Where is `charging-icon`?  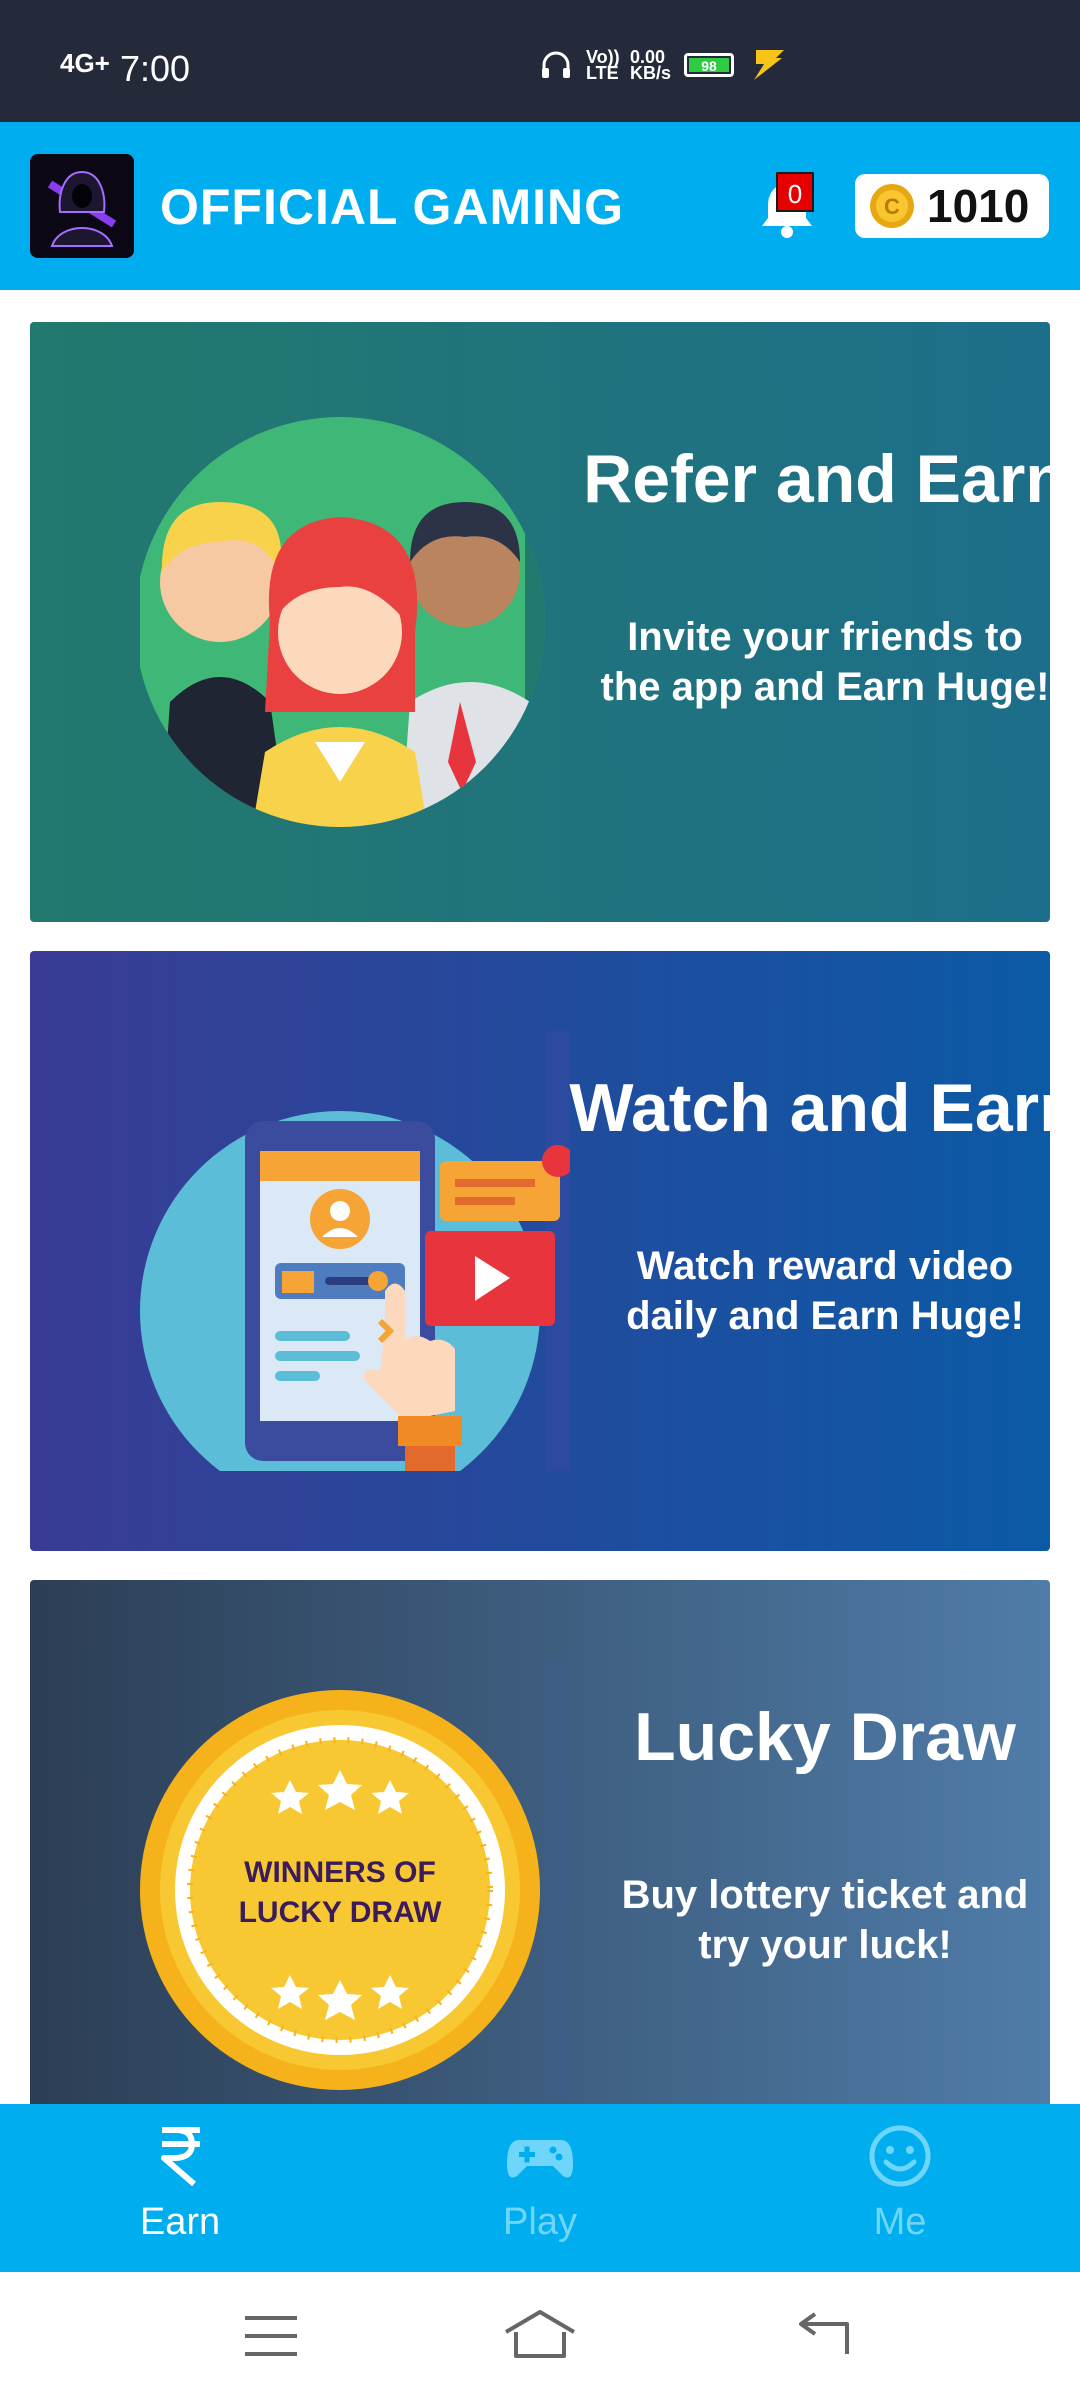
charging-icon is located at coordinates (769, 65).